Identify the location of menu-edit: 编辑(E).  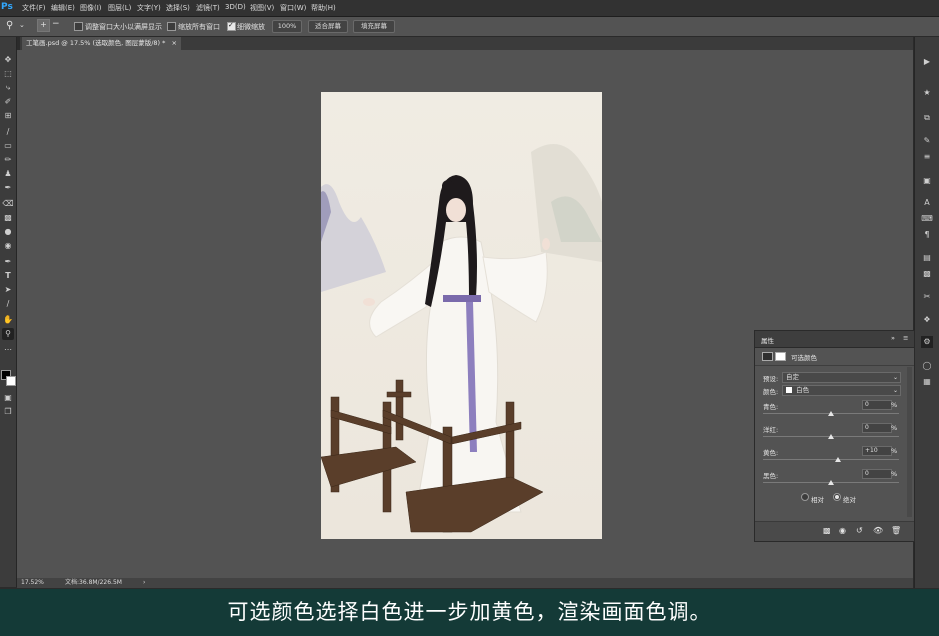
(63, 8).